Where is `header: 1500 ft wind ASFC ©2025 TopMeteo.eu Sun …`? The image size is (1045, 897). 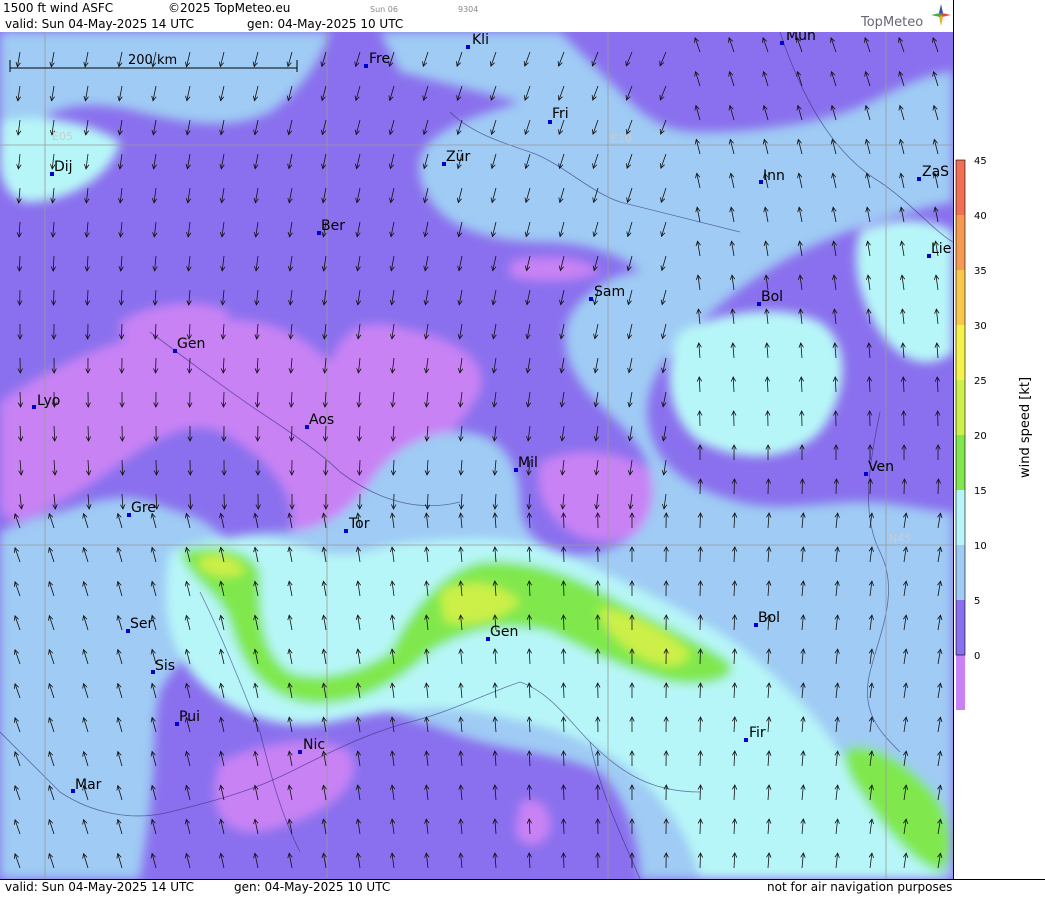
header: 1500 ft wind ASFC ©2025 TopMeteo.eu Sun … is located at coordinates (476, 16).